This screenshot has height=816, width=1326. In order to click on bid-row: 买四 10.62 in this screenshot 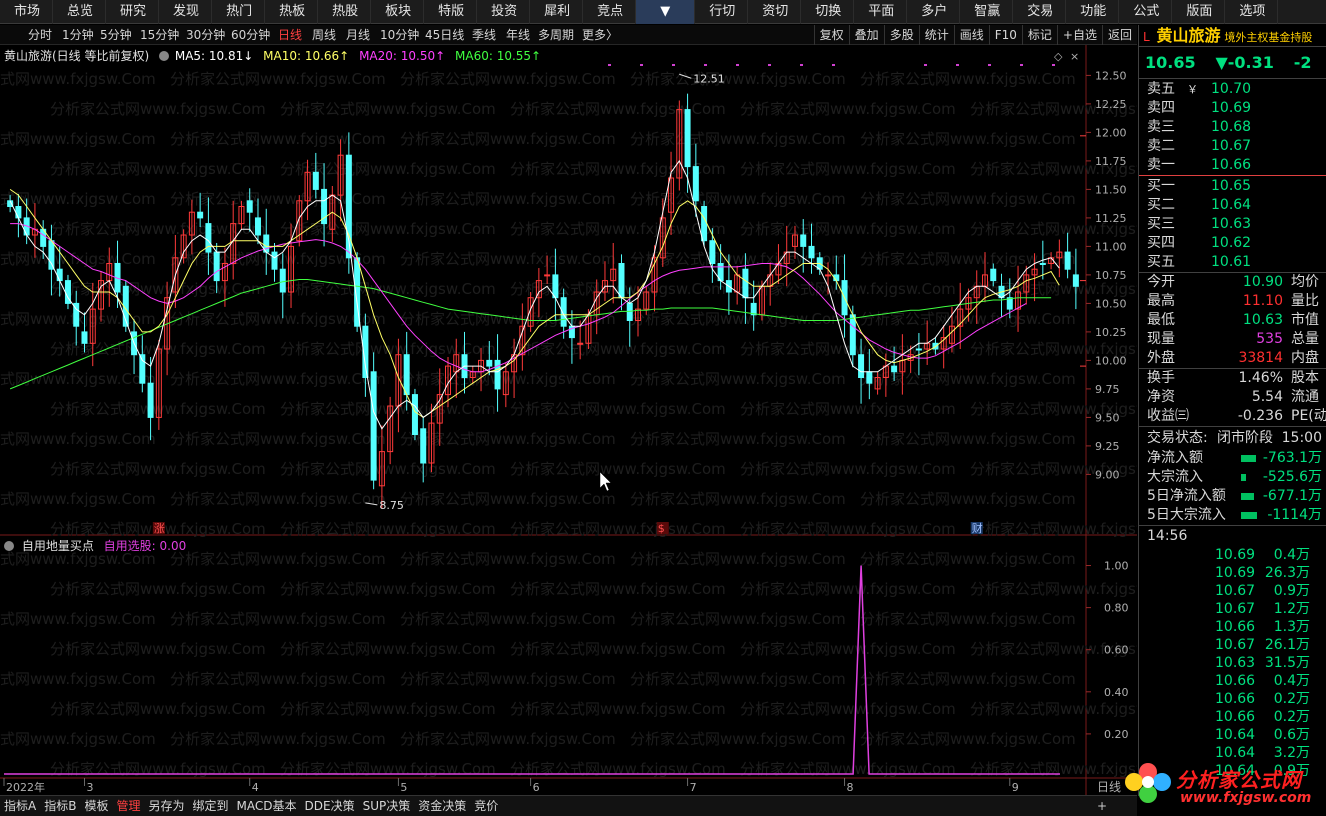, I will do `click(1232, 243)`.